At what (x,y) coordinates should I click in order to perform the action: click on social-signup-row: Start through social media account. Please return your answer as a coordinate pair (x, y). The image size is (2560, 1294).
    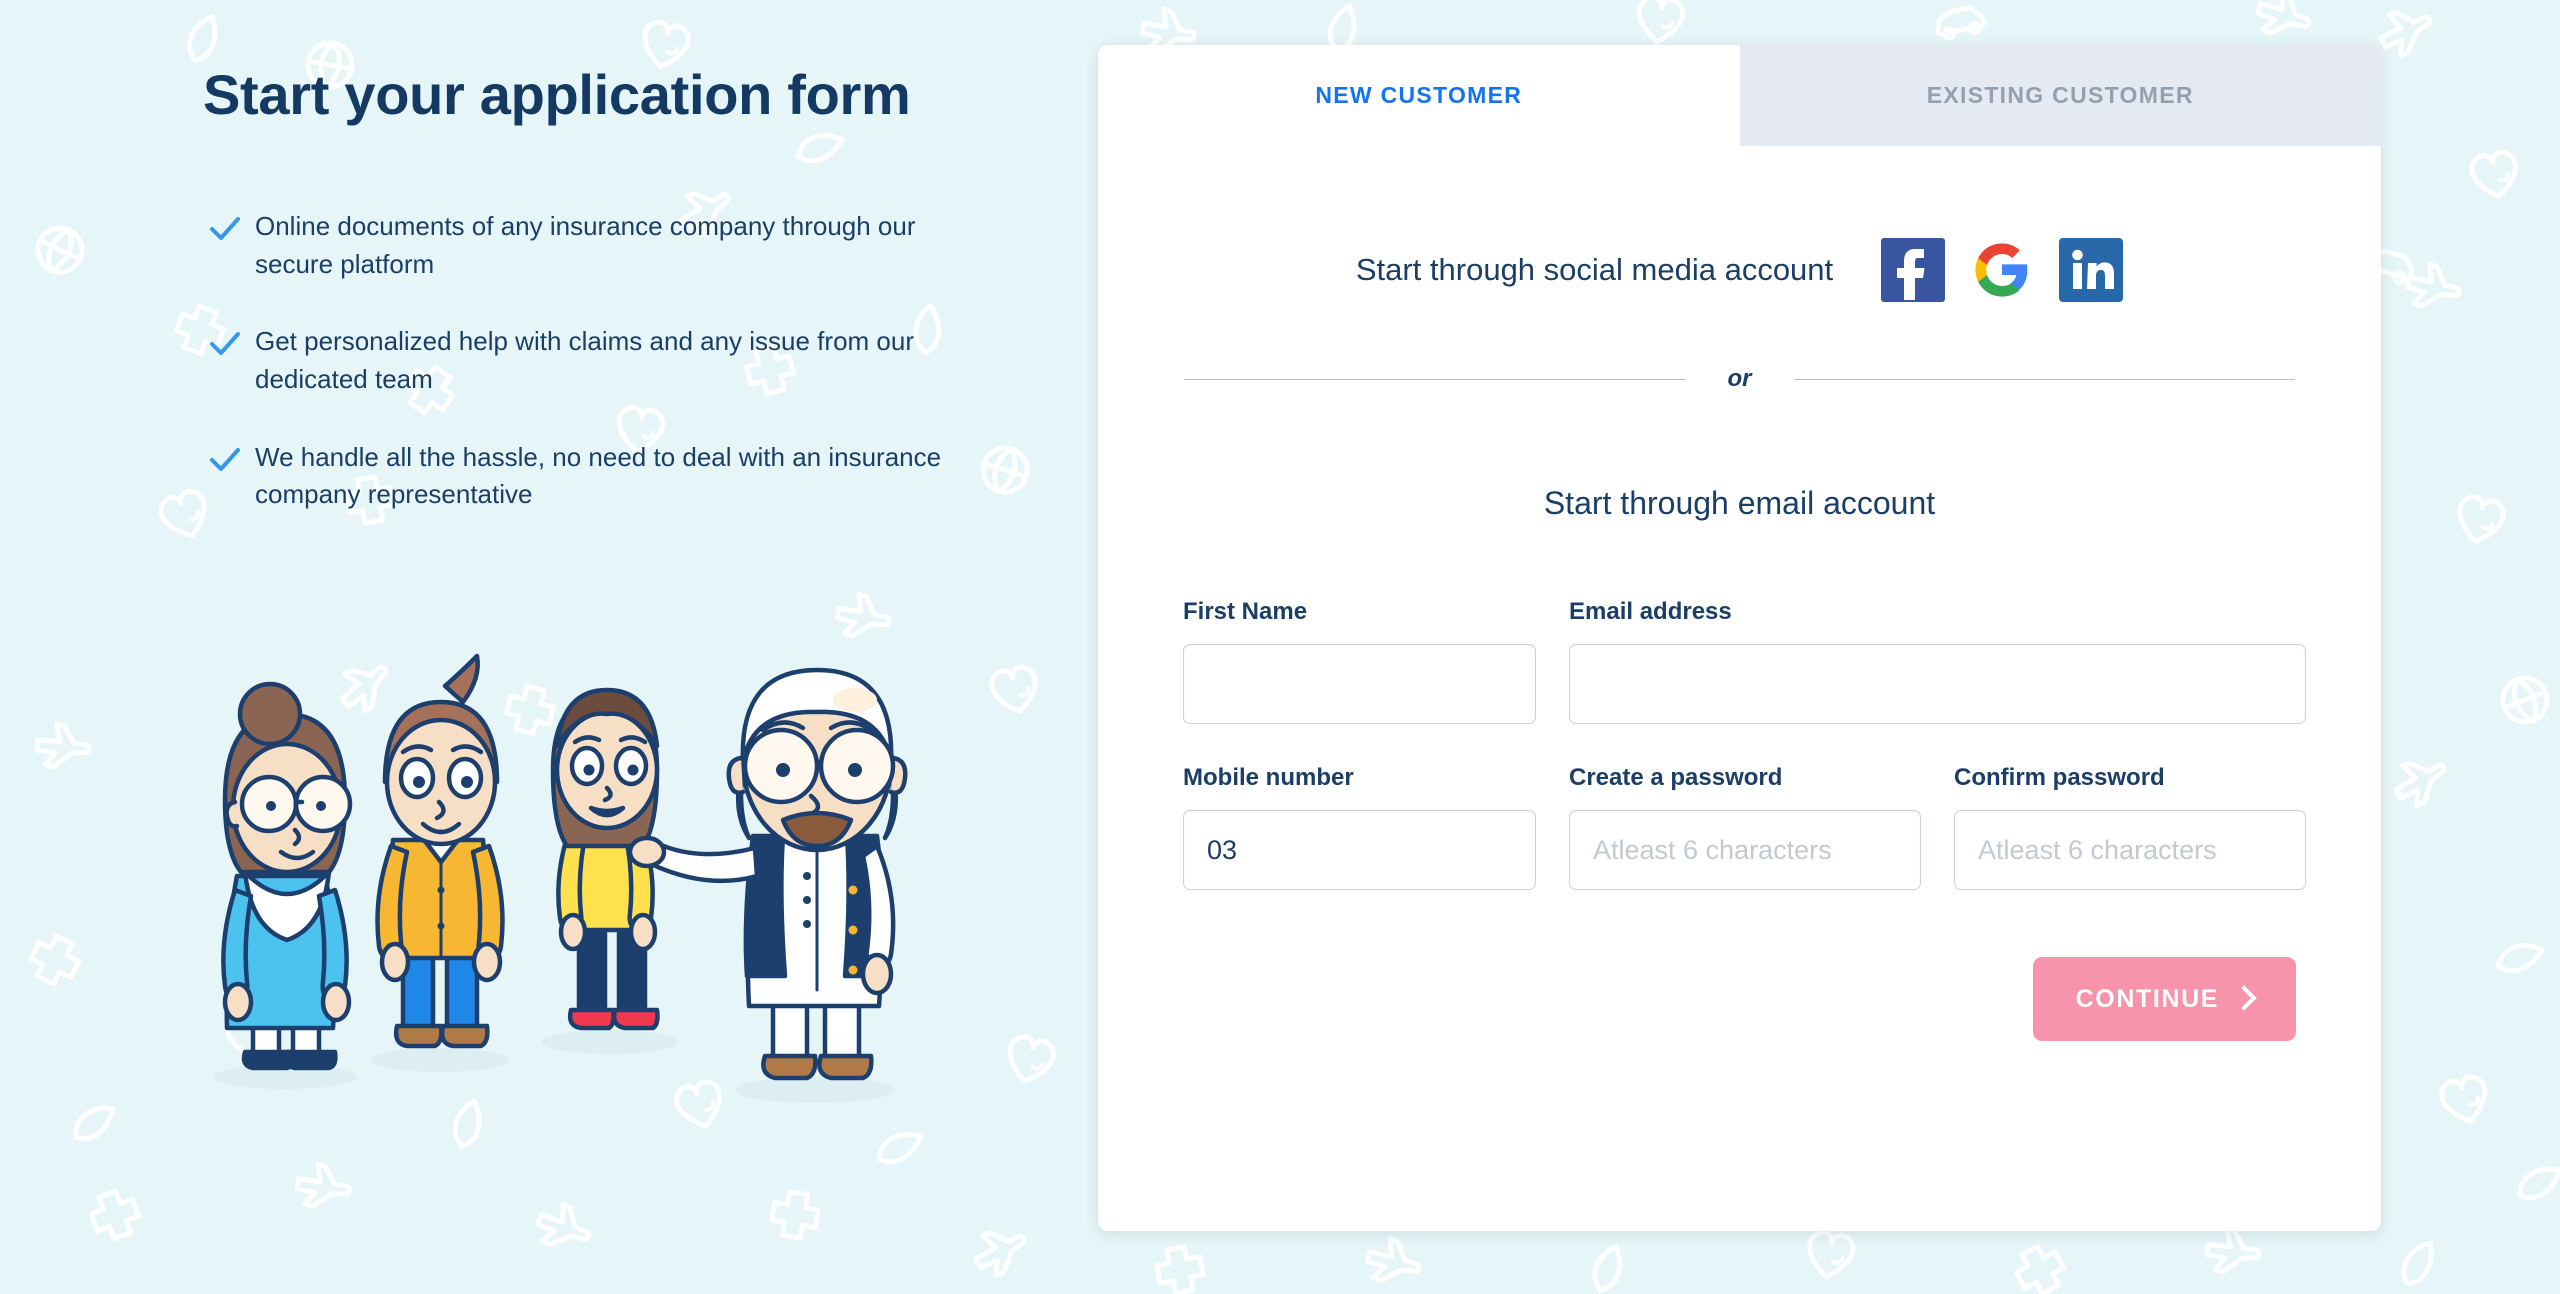
    Looking at the image, I should click on (1739, 270).